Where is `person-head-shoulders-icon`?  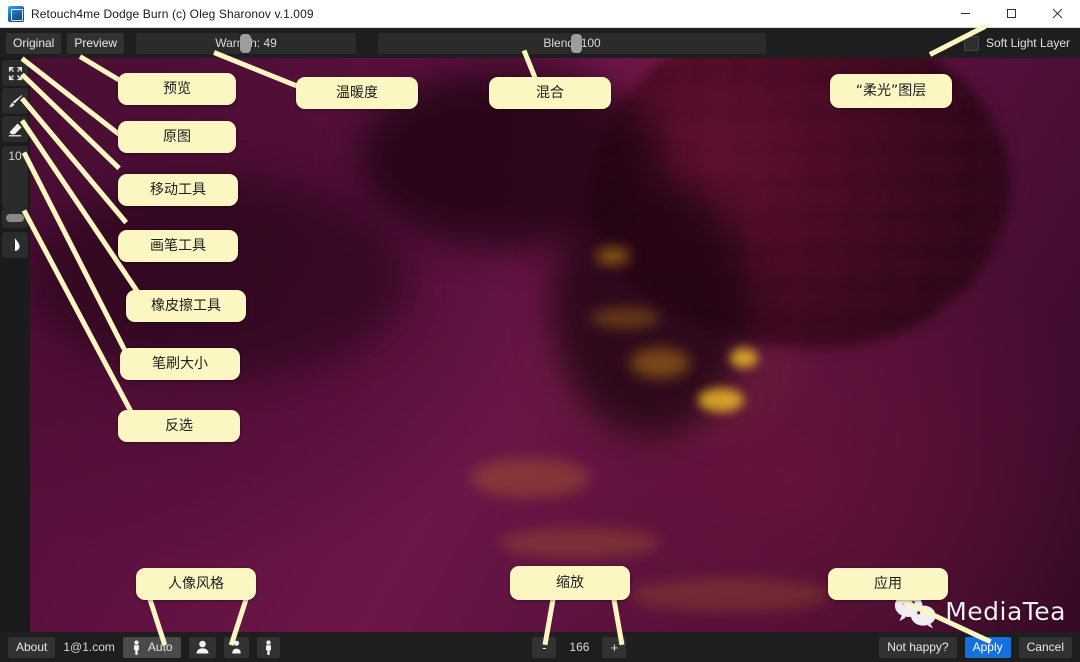 person-head-shoulders-icon is located at coordinates (202, 647).